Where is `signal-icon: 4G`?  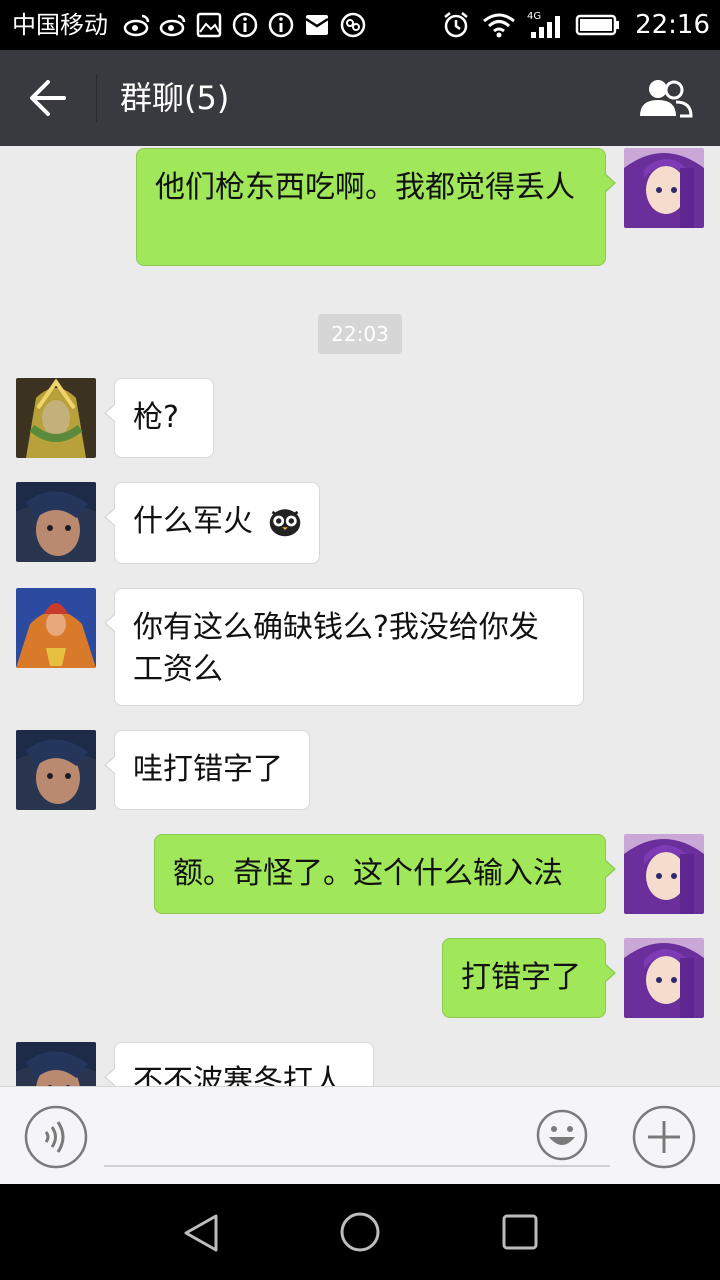
signal-icon: 4G is located at coordinates (544, 24).